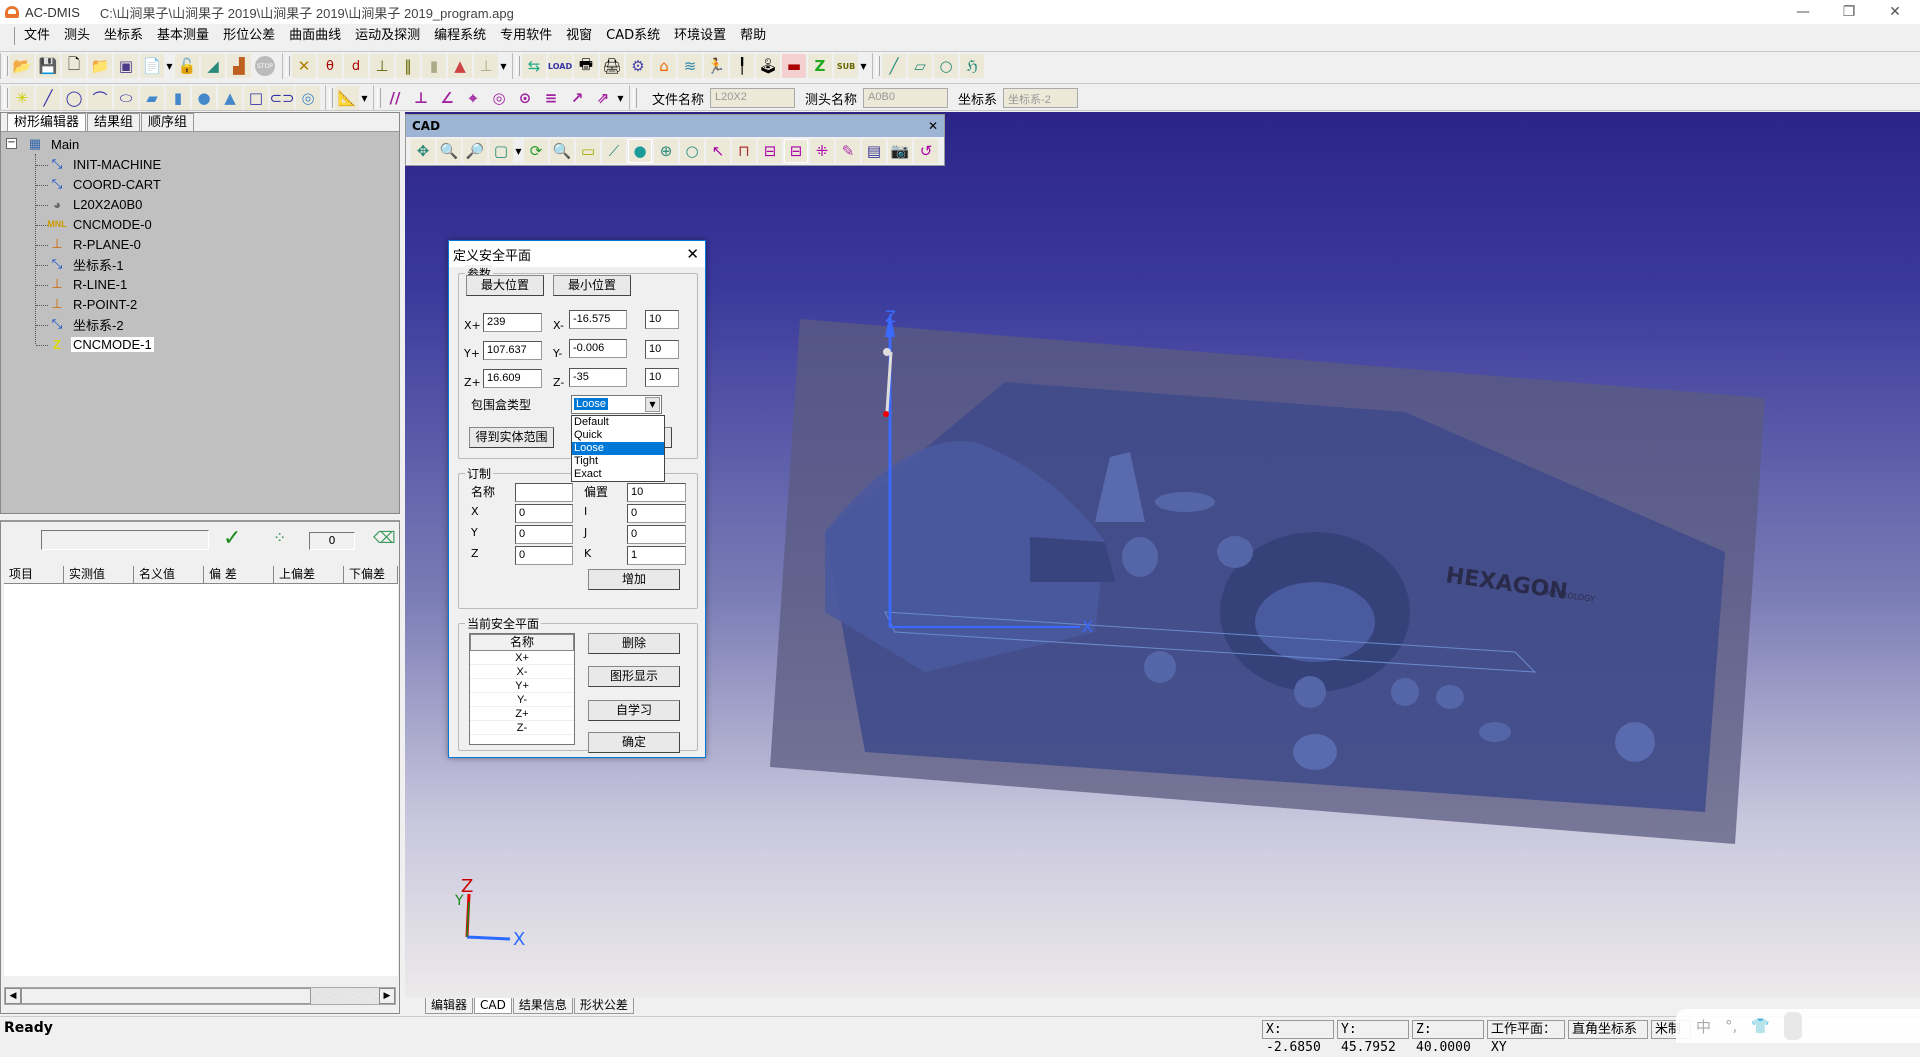 Image resolution: width=1920 pixels, height=1057 pixels. Describe the element at coordinates (100, 66) in the screenshot. I see `open-folder-icon: 📁` at that location.